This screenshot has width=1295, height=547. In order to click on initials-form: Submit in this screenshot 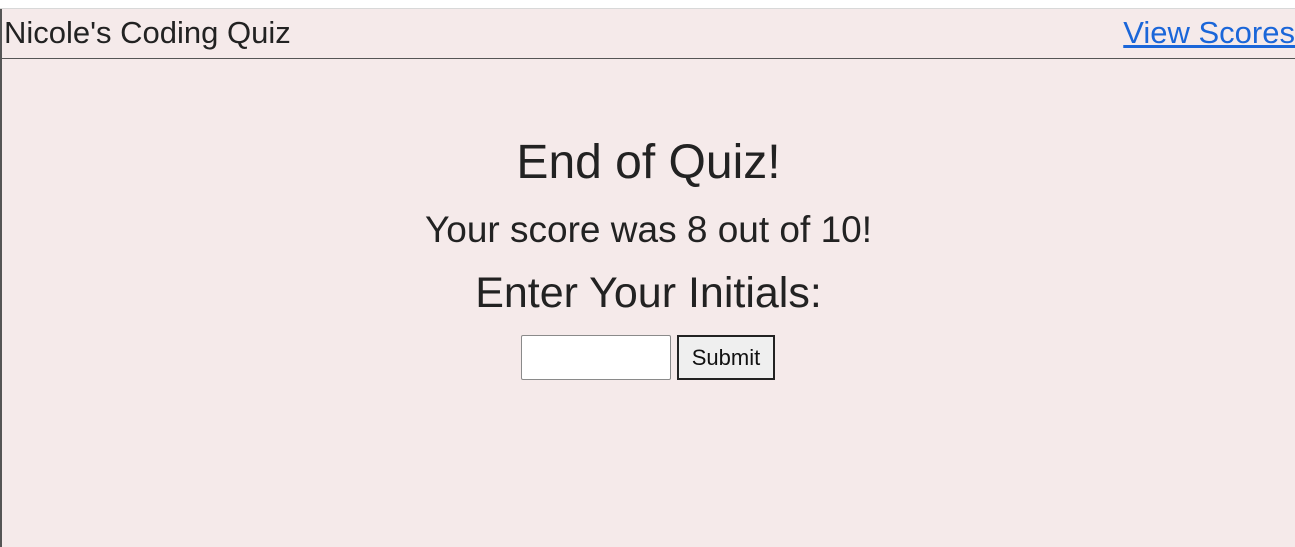, I will do `click(648, 358)`.